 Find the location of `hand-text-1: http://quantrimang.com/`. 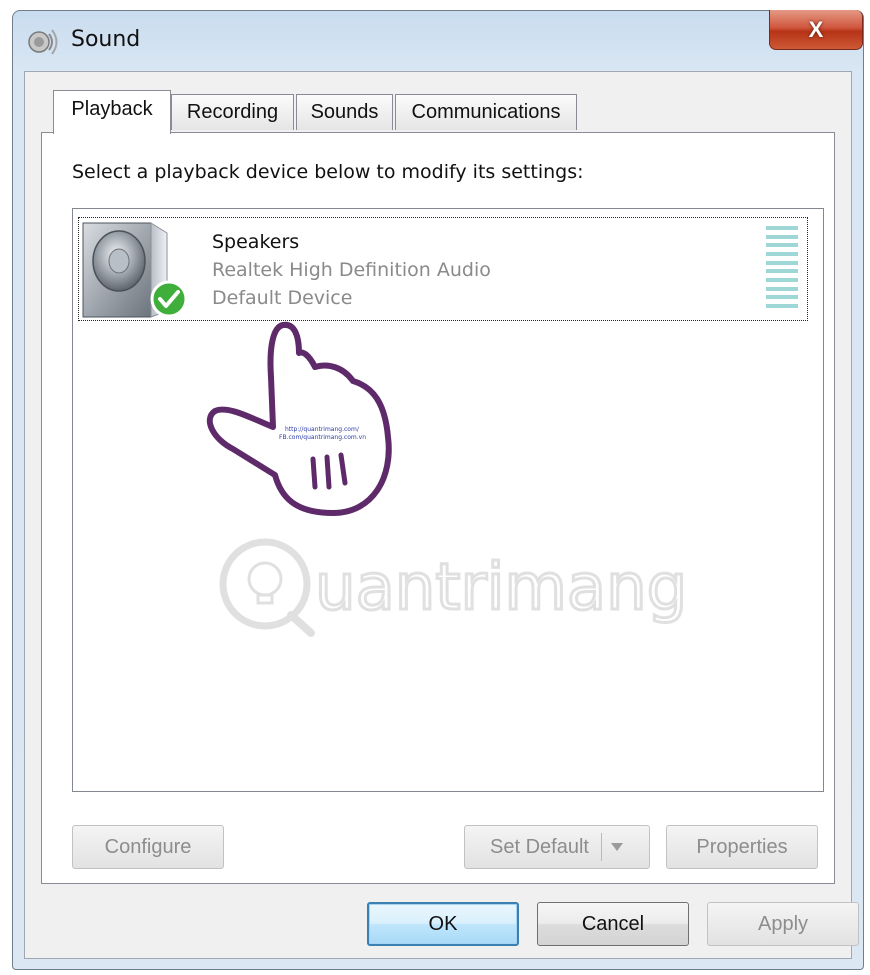

hand-text-1: http://quantrimang.com/ is located at coordinates (322, 429).